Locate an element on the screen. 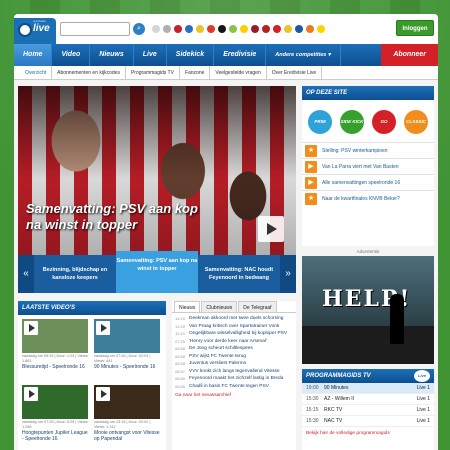 This screenshot has height=450, width=450. video-title: 90 Minutes - Speelronde 16 is located at coordinates (128, 367).